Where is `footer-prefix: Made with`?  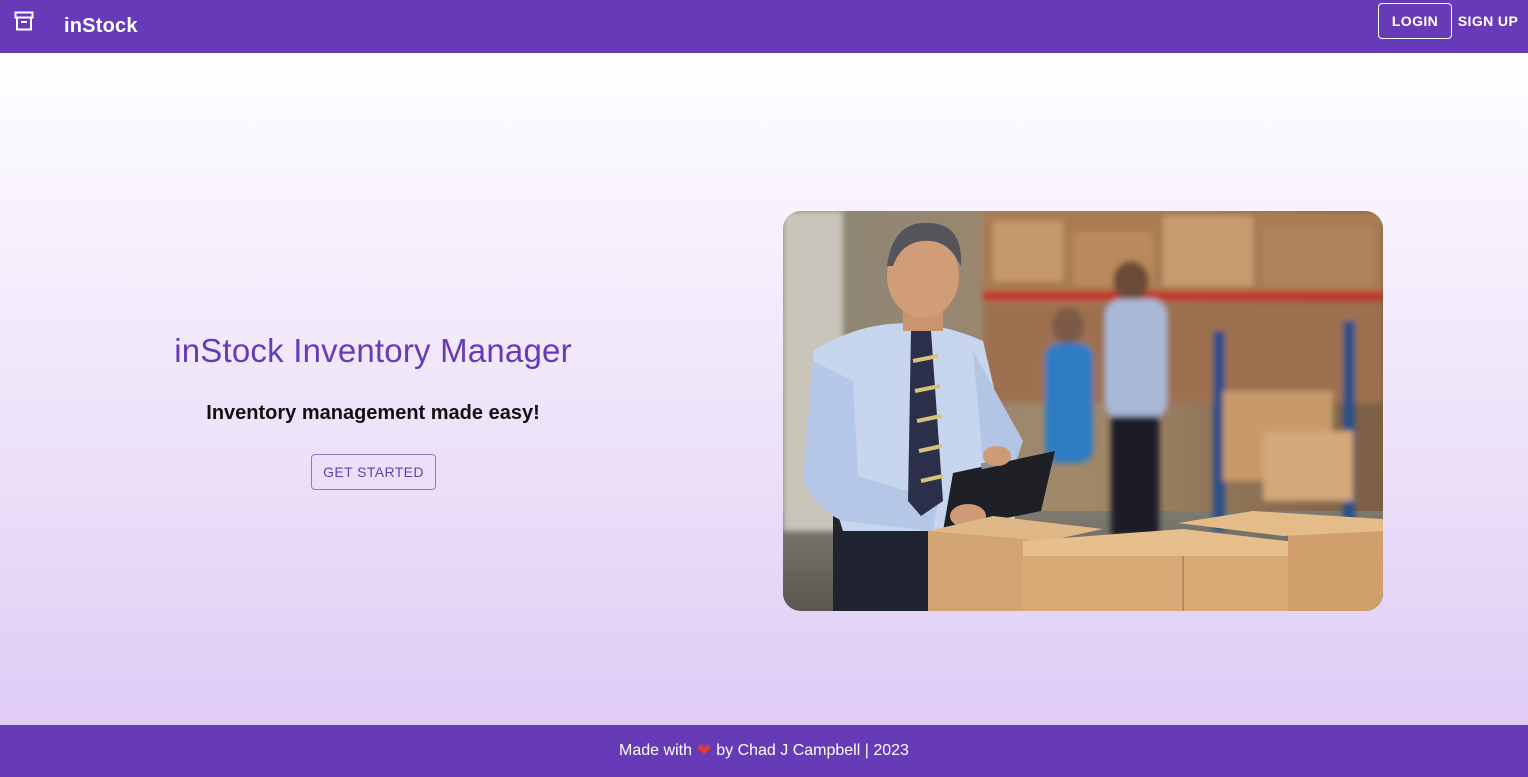
footer-prefix: Made with is located at coordinates (655, 750).